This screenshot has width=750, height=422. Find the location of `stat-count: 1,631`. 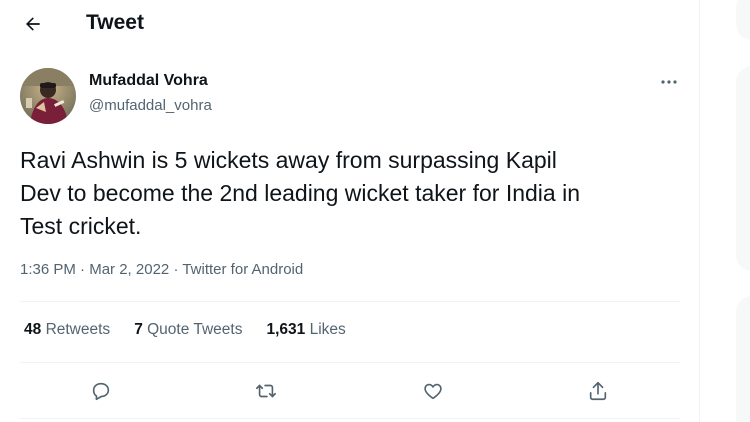

stat-count: 1,631 is located at coordinates (286, 329).